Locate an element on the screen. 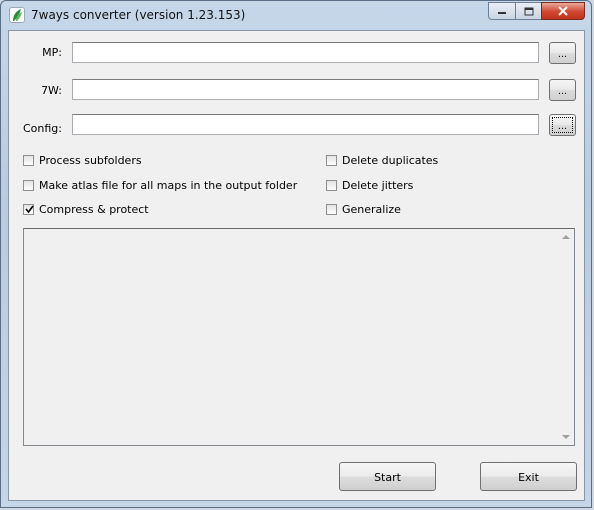 This screenshot has width=594, height=510. minimize-button is located at coordinates (501, 11).